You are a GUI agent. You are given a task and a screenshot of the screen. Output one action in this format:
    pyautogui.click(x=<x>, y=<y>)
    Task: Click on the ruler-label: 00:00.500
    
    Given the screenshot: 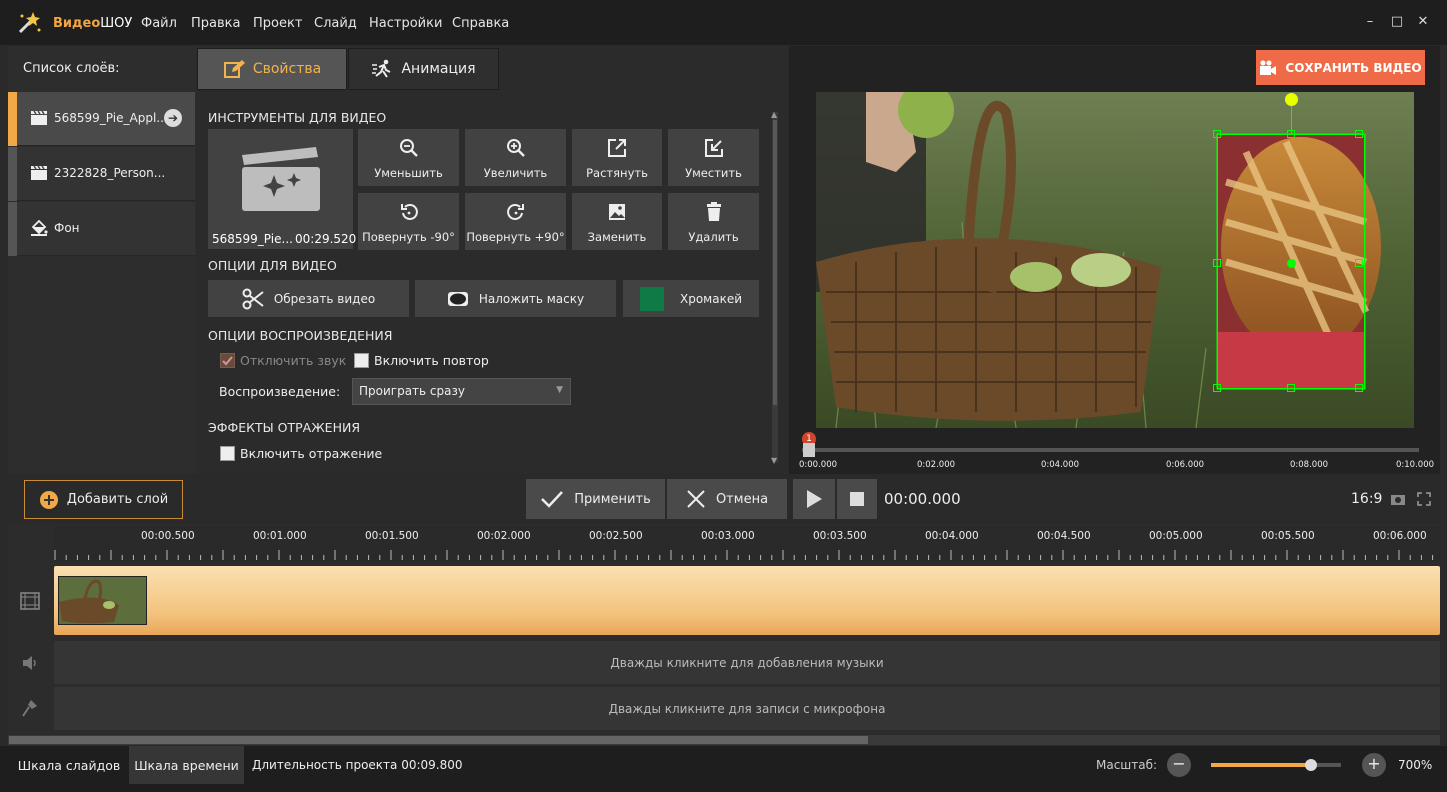 What is the action you would take?
    pyautogui.click(x=168, y=536)
    